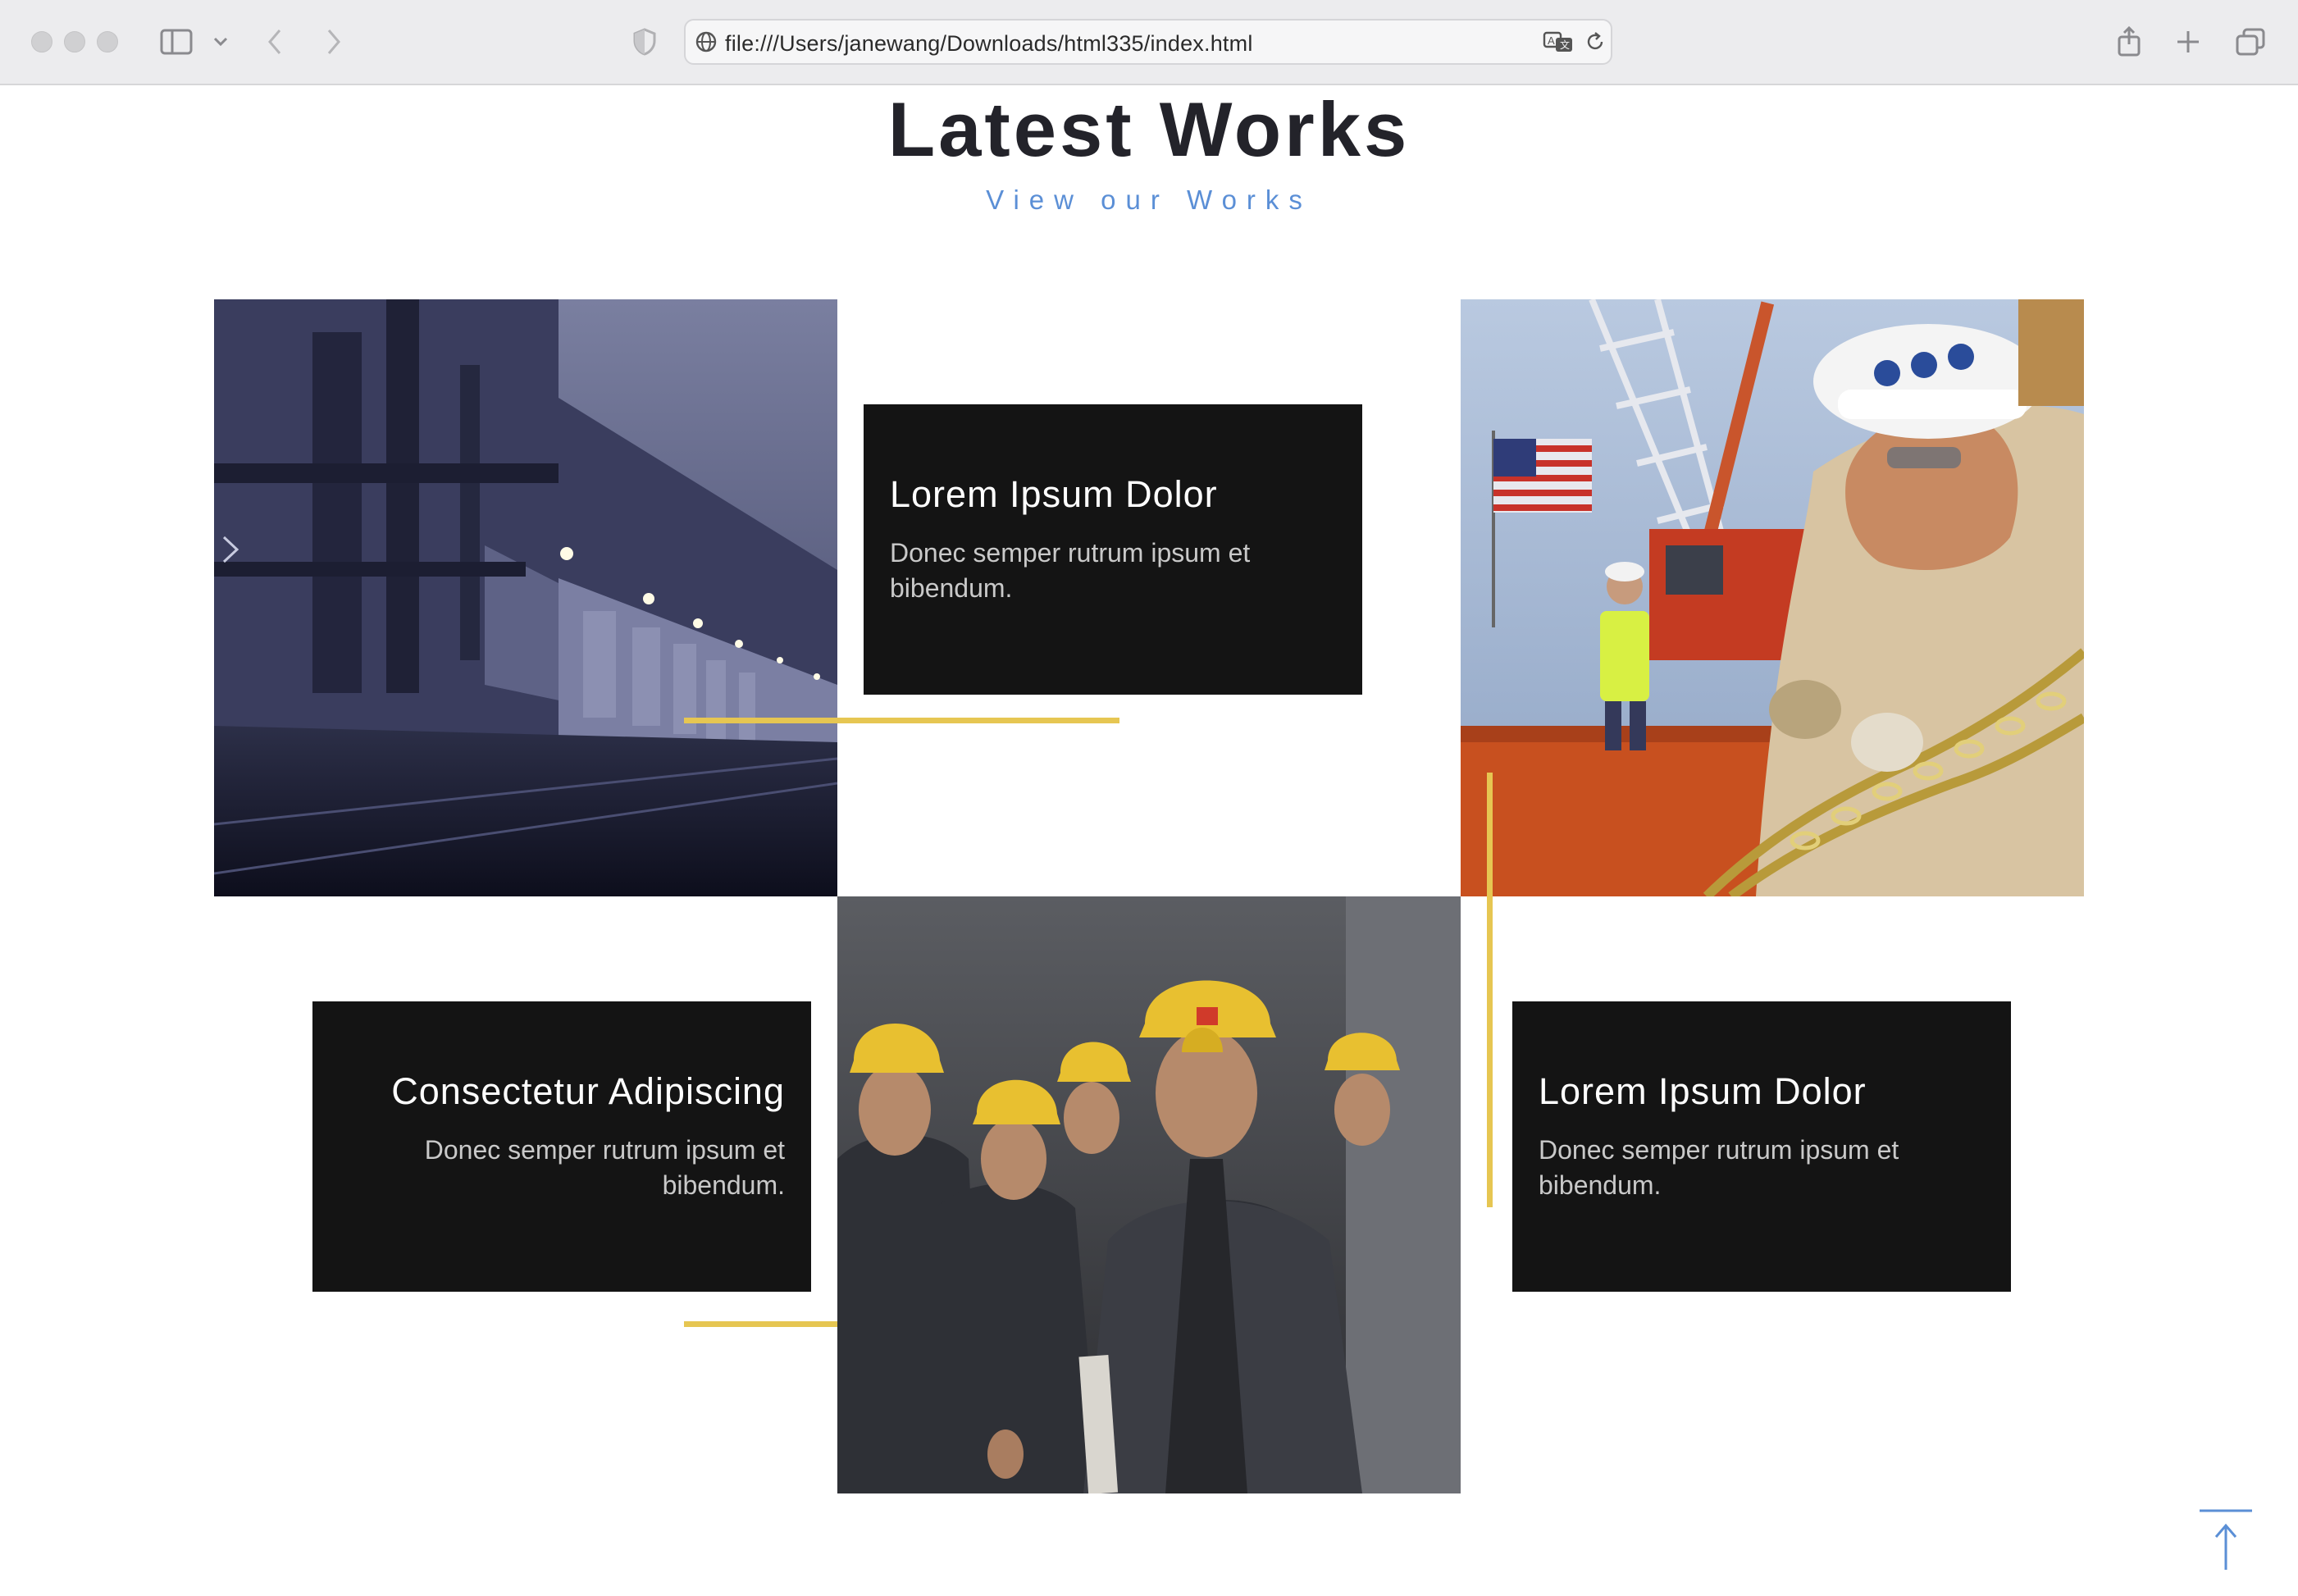 The height and width of the screenshot is (1596, 2298). Describe the element at coordinates (1595, 42) in the screenshot. I see `reload-icon` at that location.